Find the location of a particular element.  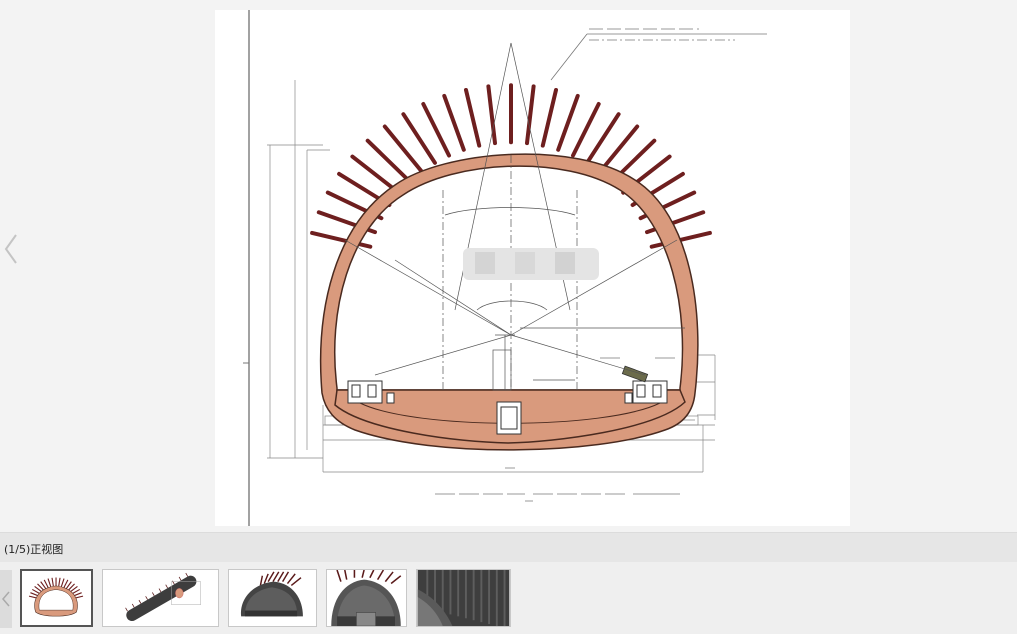

thumb-iso-long is located at coordinates (160, 598).